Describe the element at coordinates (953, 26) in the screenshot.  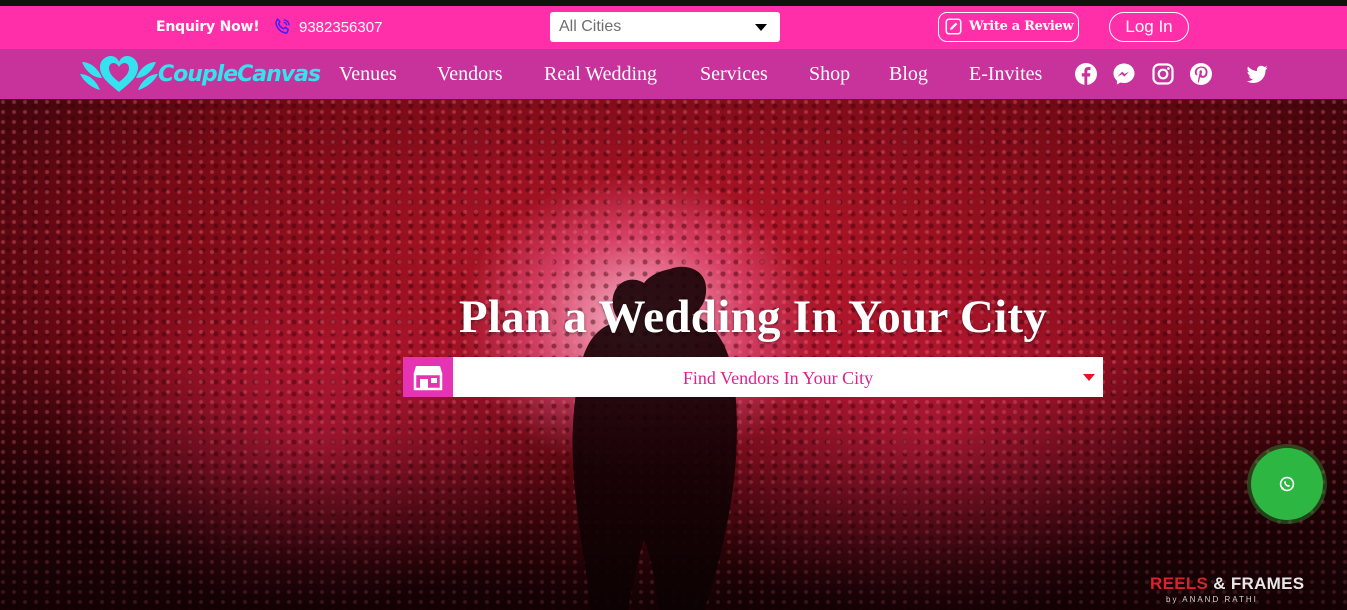
I see `pencil-square-icon` at that location.